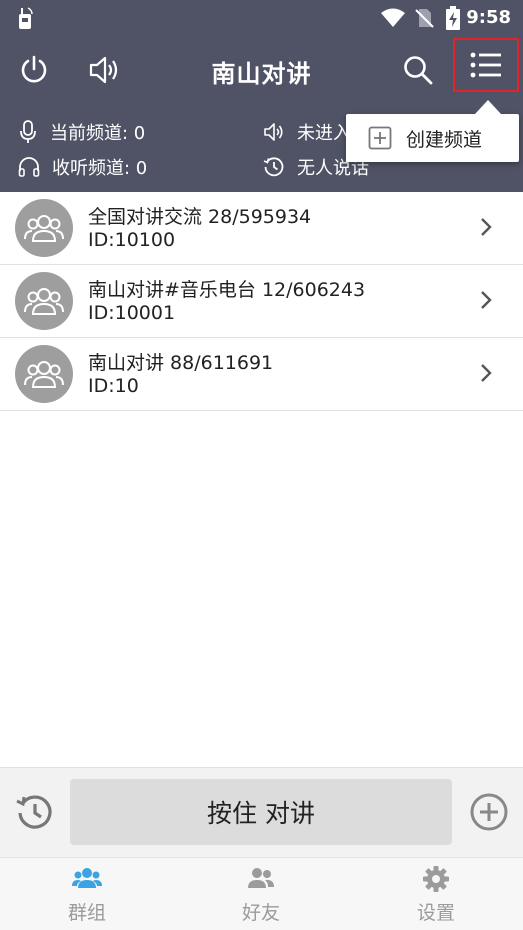 The height and width of the screenshot is (930, 523). Describe the element at coordinates (87, 894) in the screenshot. I see `tab-groups: 群组` at that location.